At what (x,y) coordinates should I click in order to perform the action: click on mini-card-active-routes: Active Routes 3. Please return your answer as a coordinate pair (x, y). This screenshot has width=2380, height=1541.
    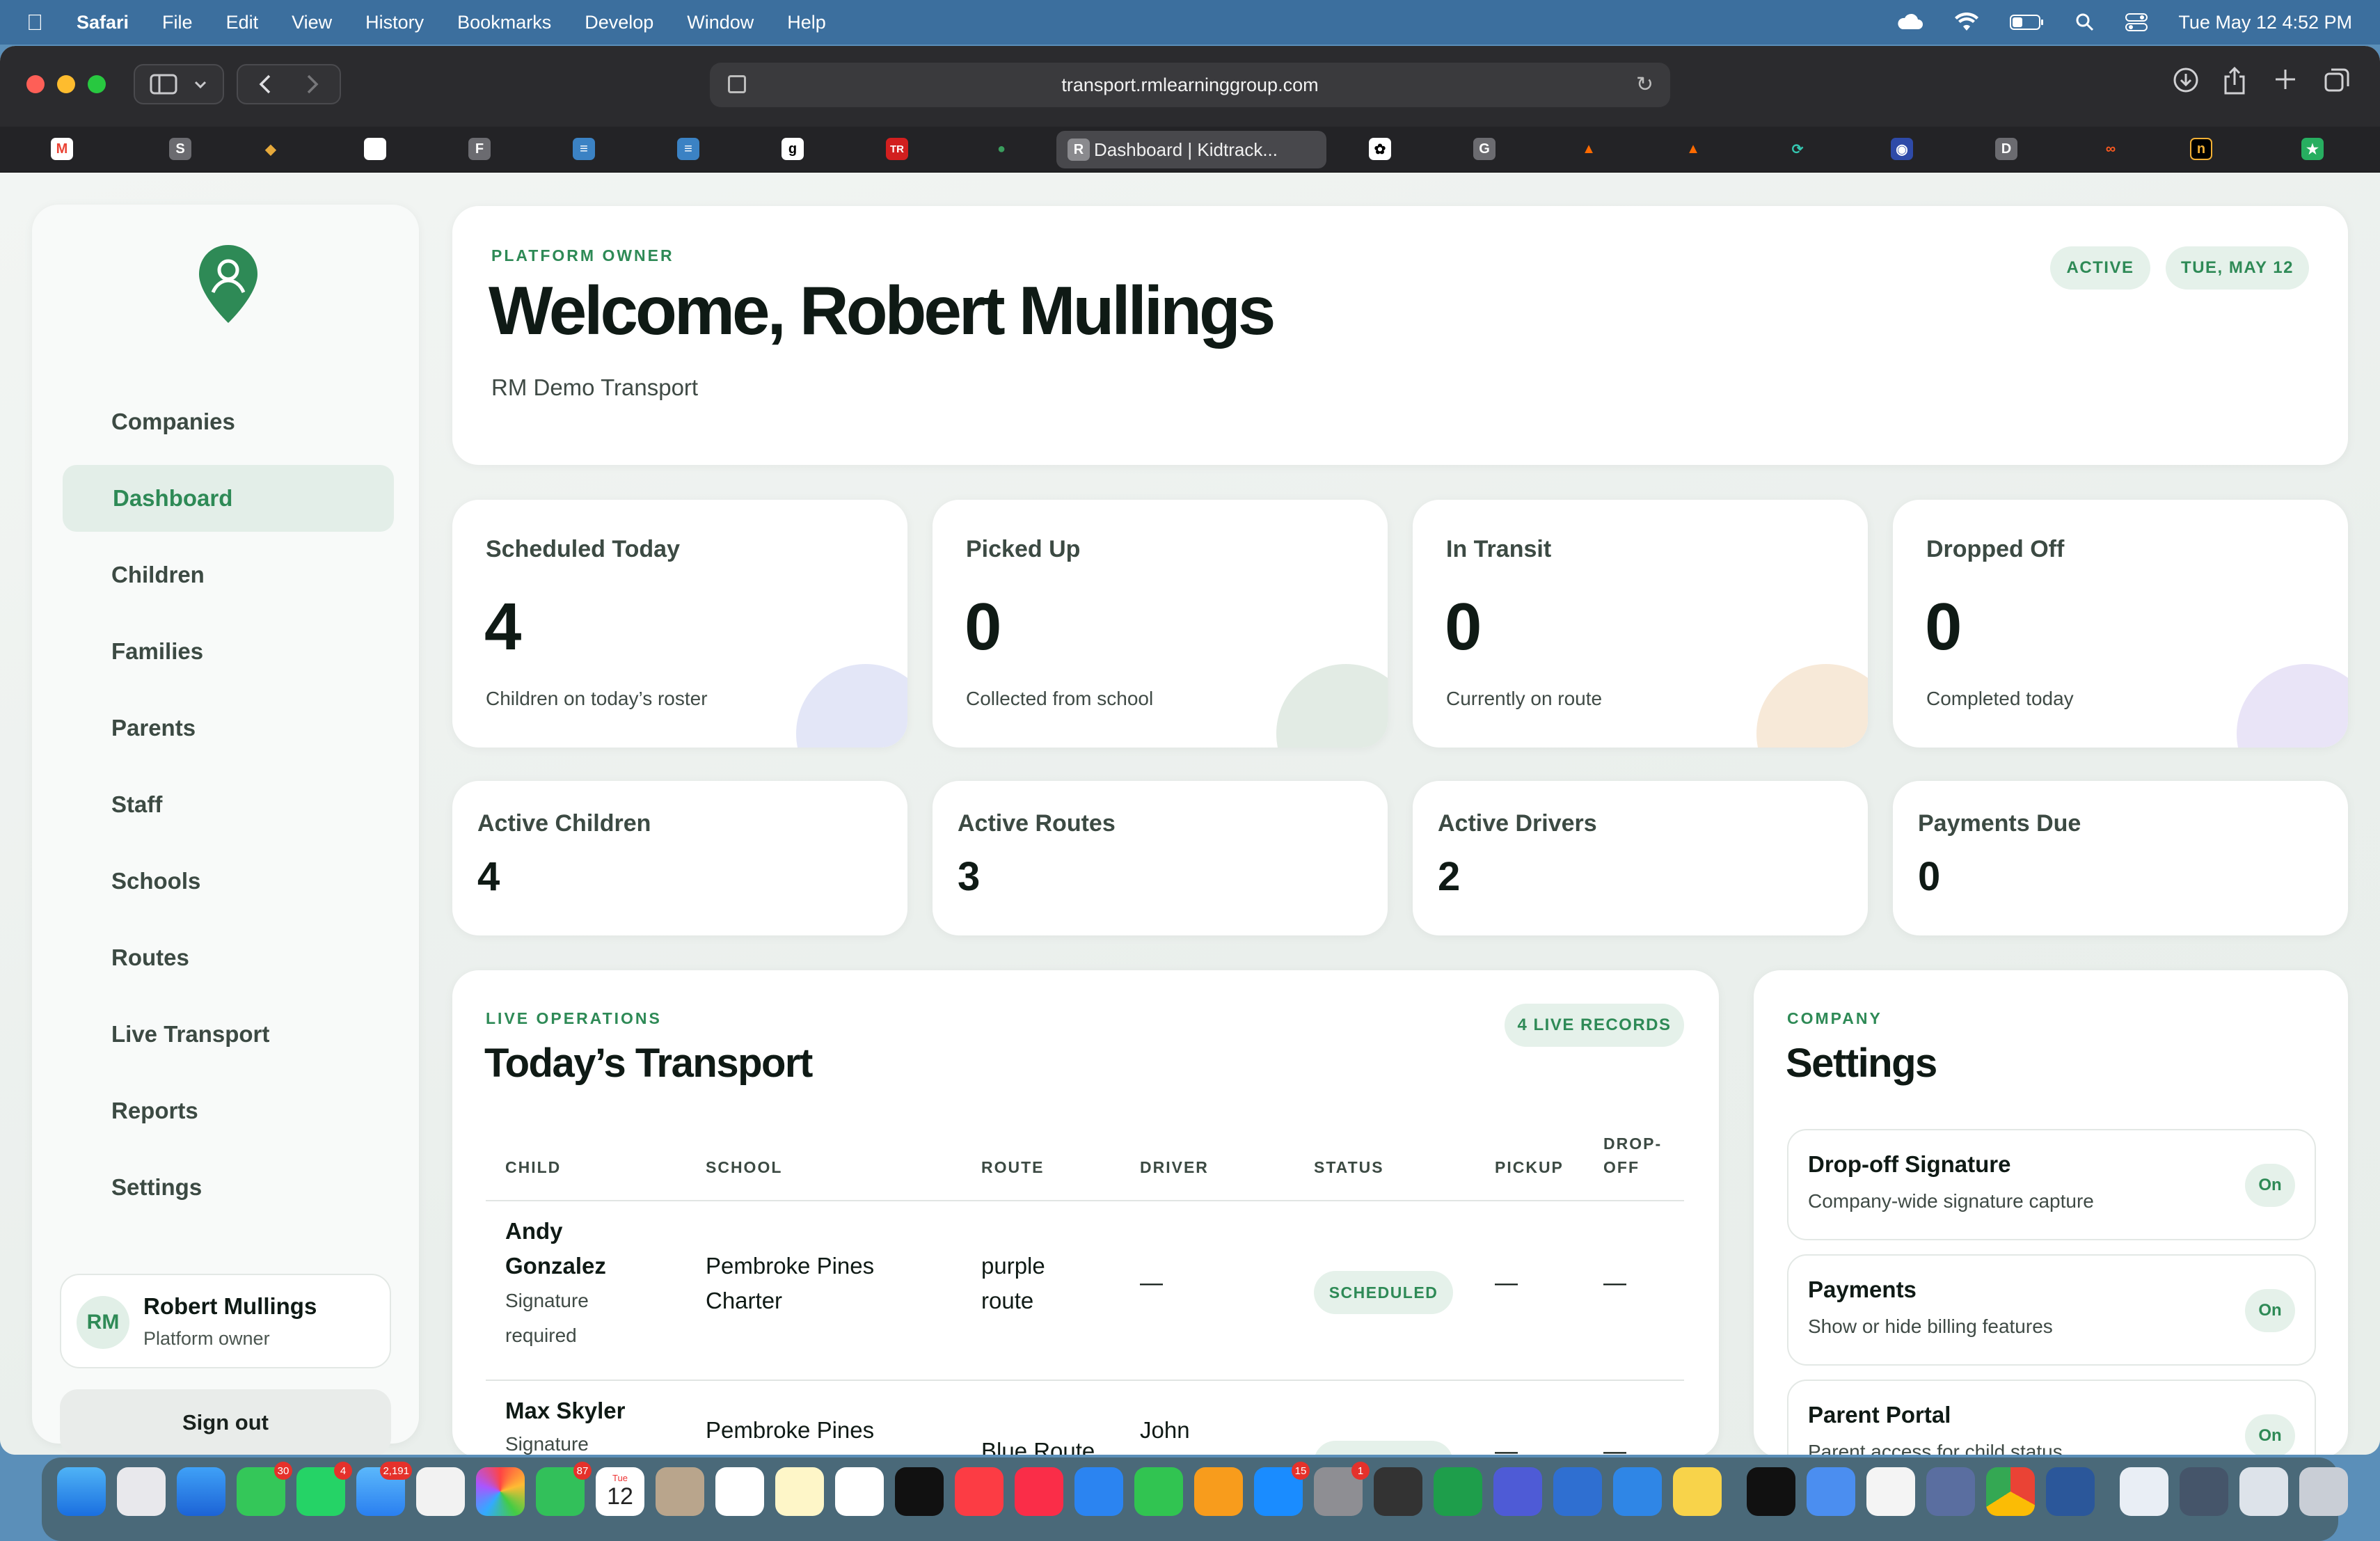
    Looking at the image, I should click on (1160, 858).